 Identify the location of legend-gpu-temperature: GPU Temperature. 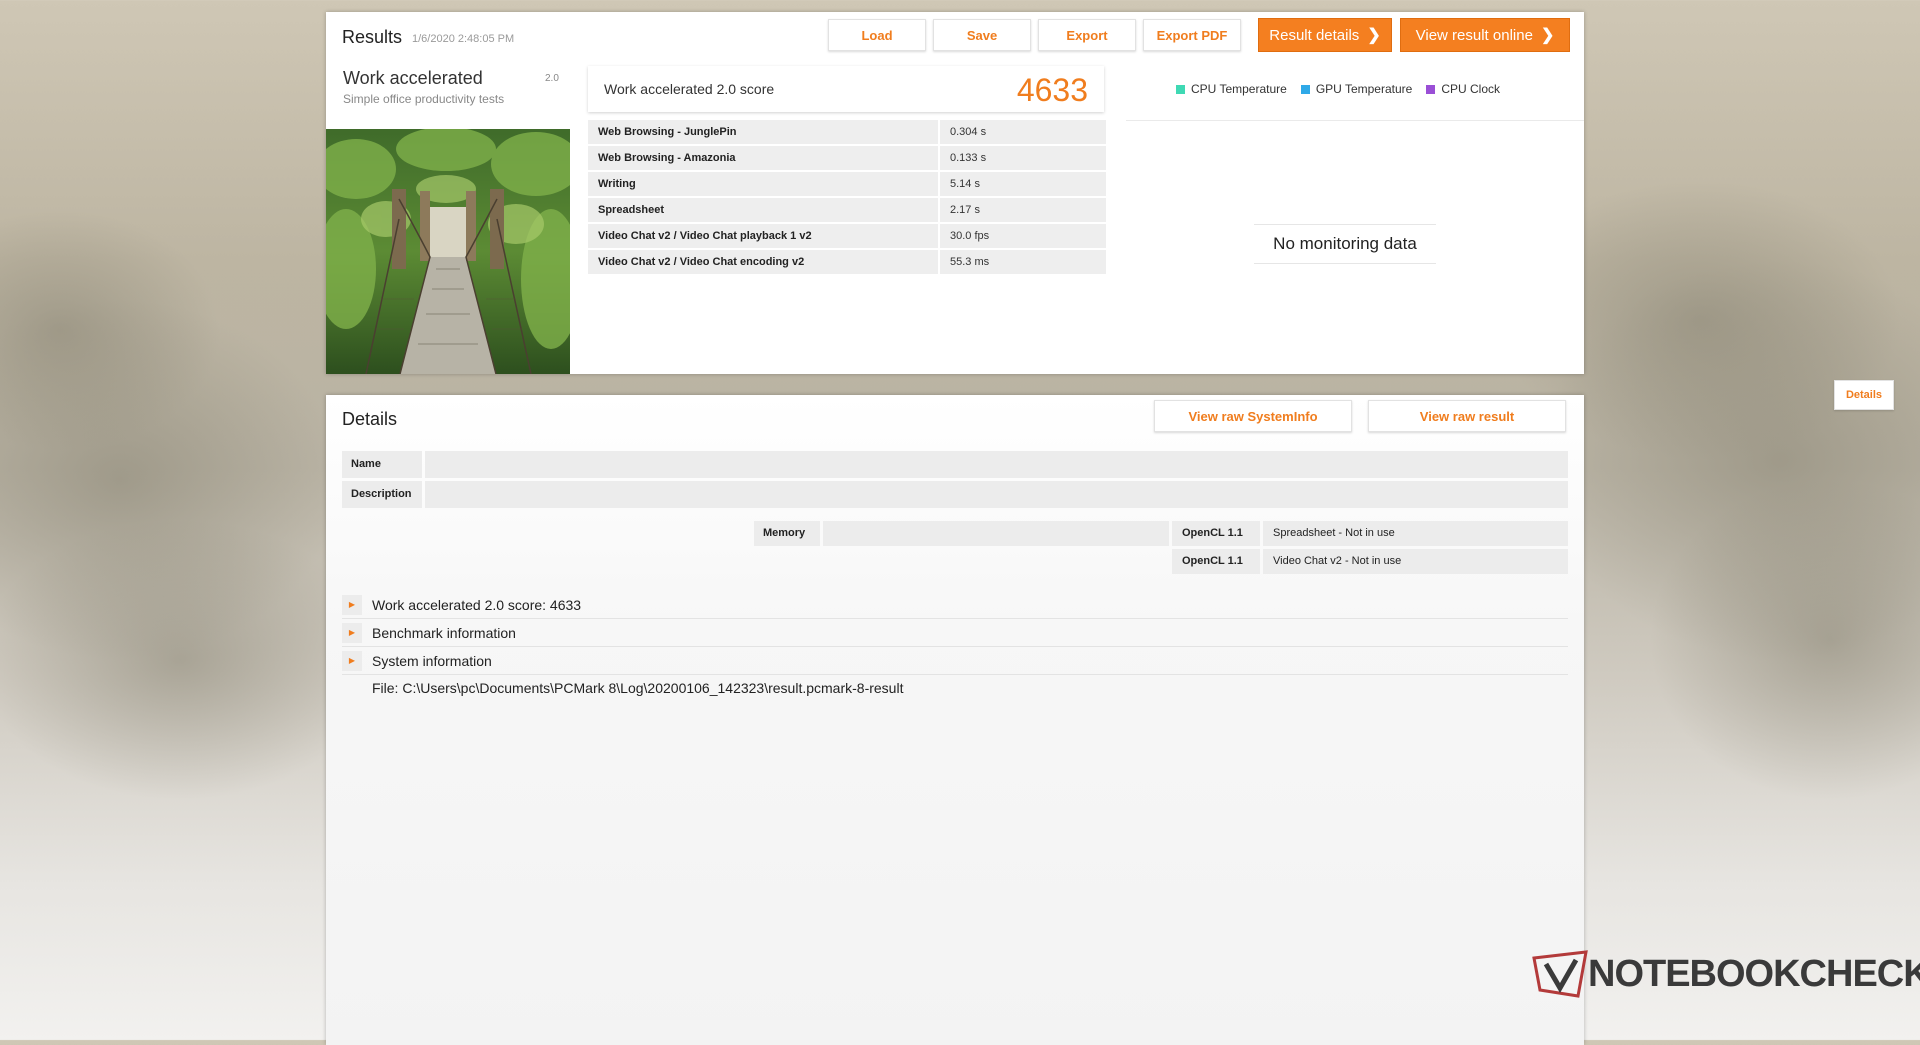
(1356, 89).